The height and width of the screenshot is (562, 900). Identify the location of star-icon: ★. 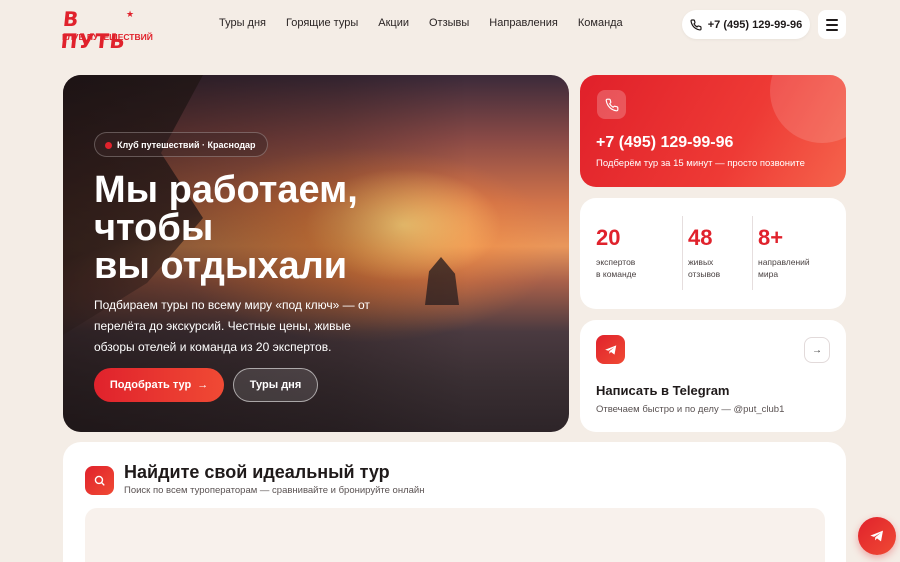
(130, 14).